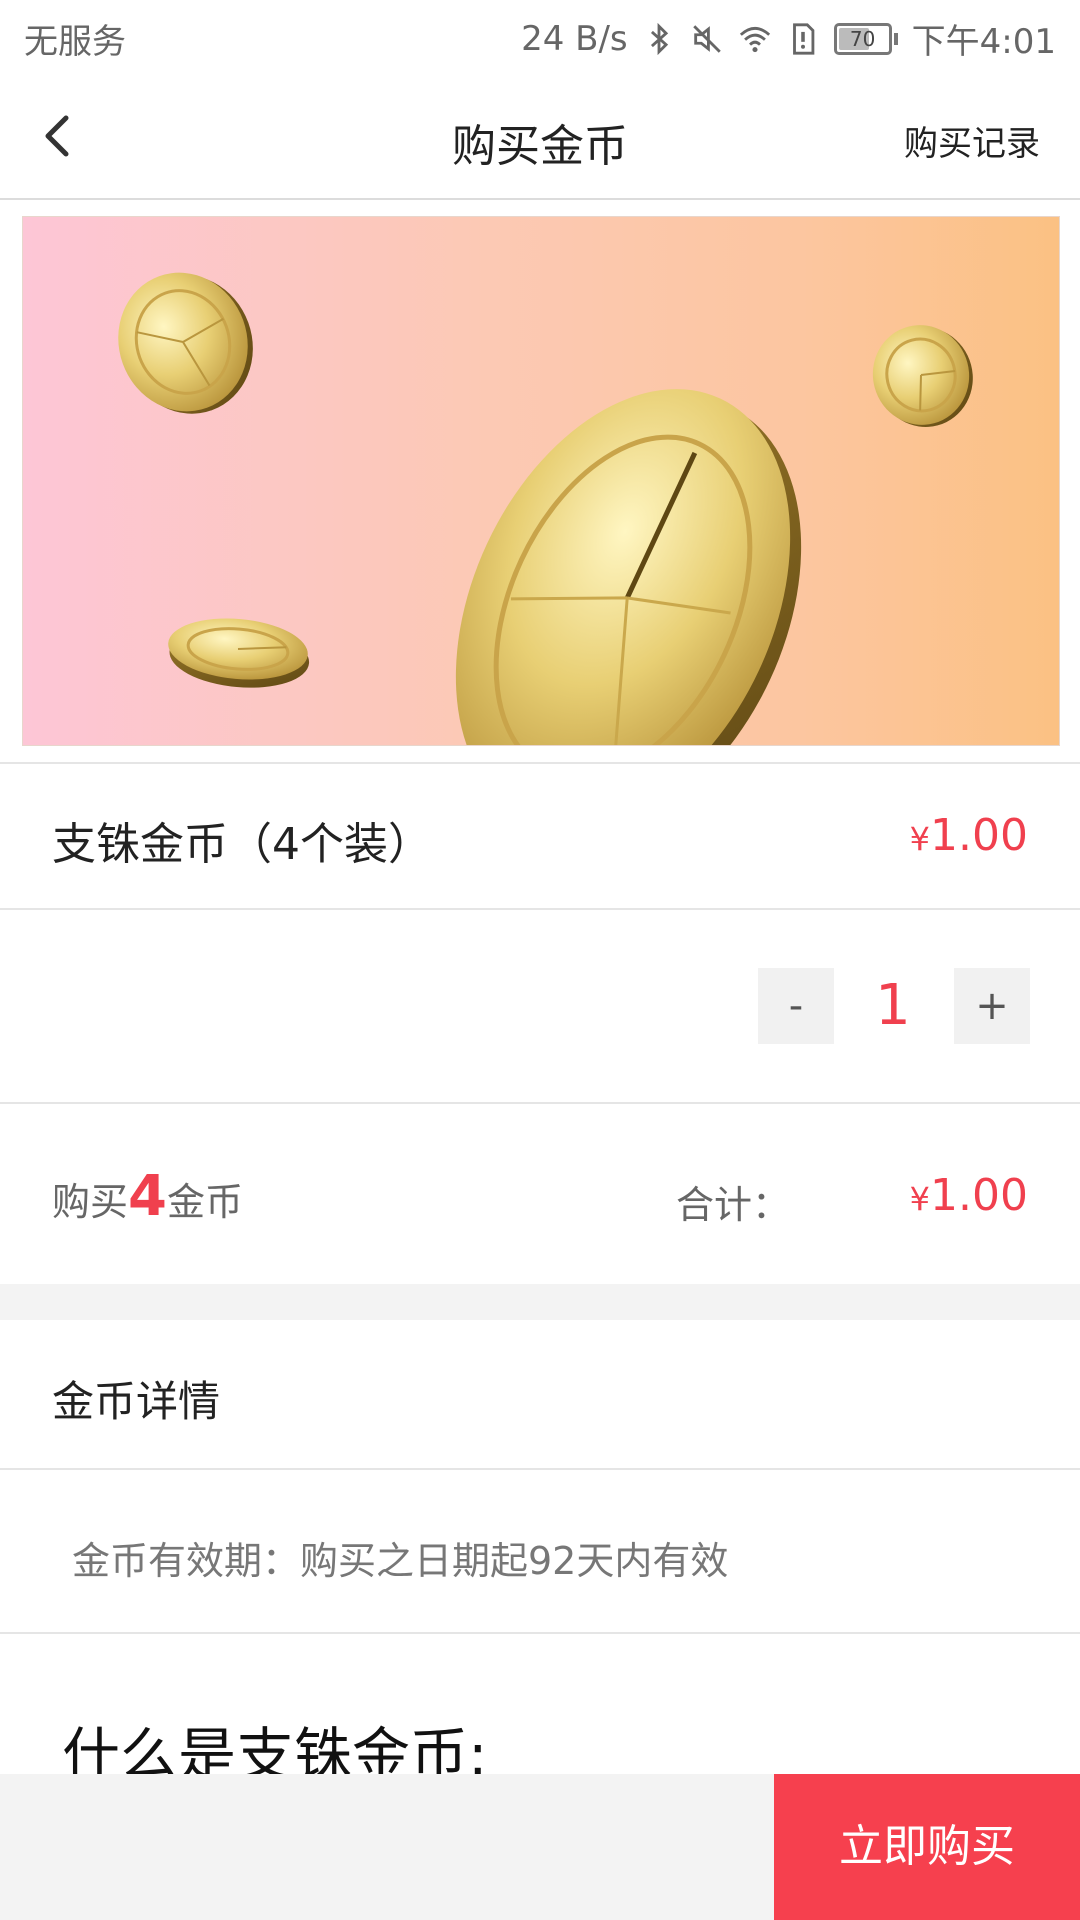  Describe the element at coordinates (659, 38) in the screenshot. I see `bluetooth-icon` at that location.